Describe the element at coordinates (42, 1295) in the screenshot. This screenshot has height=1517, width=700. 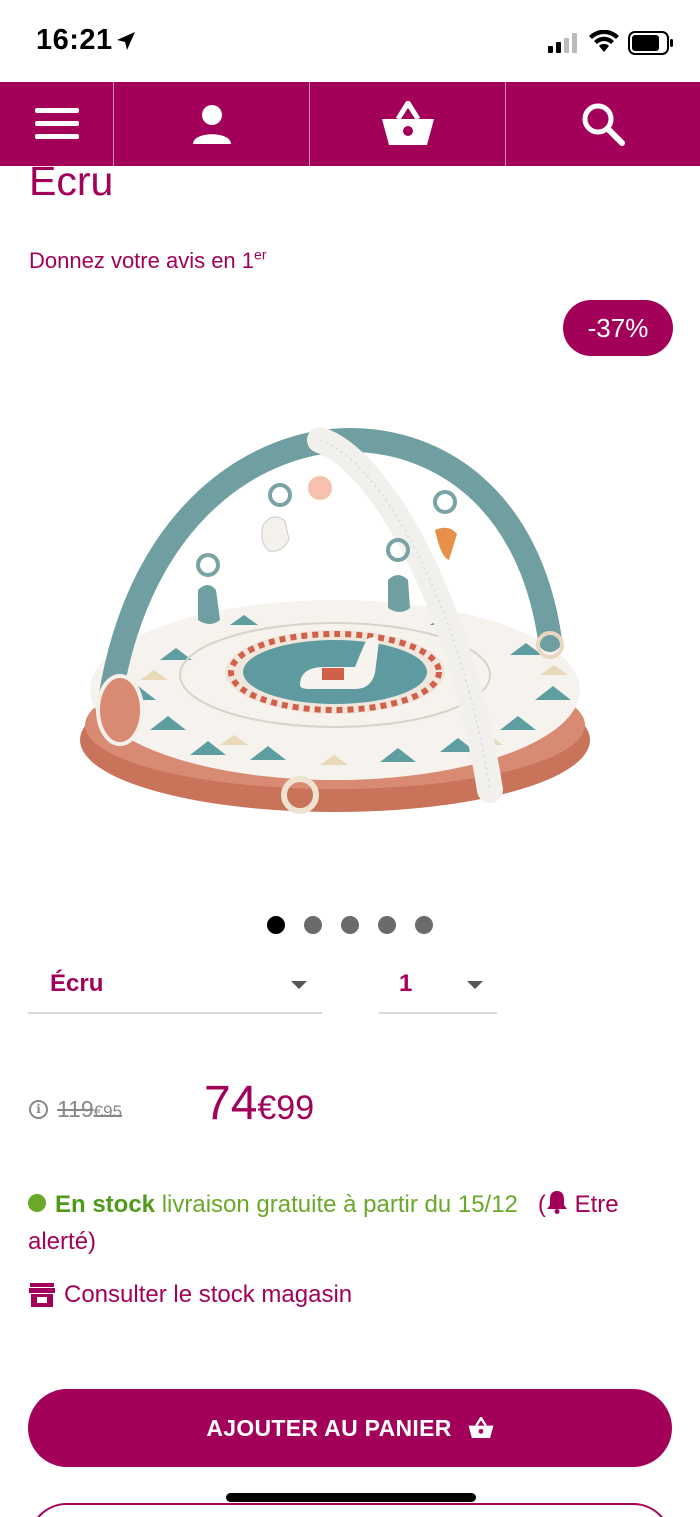
I see `store-icon` at that location.